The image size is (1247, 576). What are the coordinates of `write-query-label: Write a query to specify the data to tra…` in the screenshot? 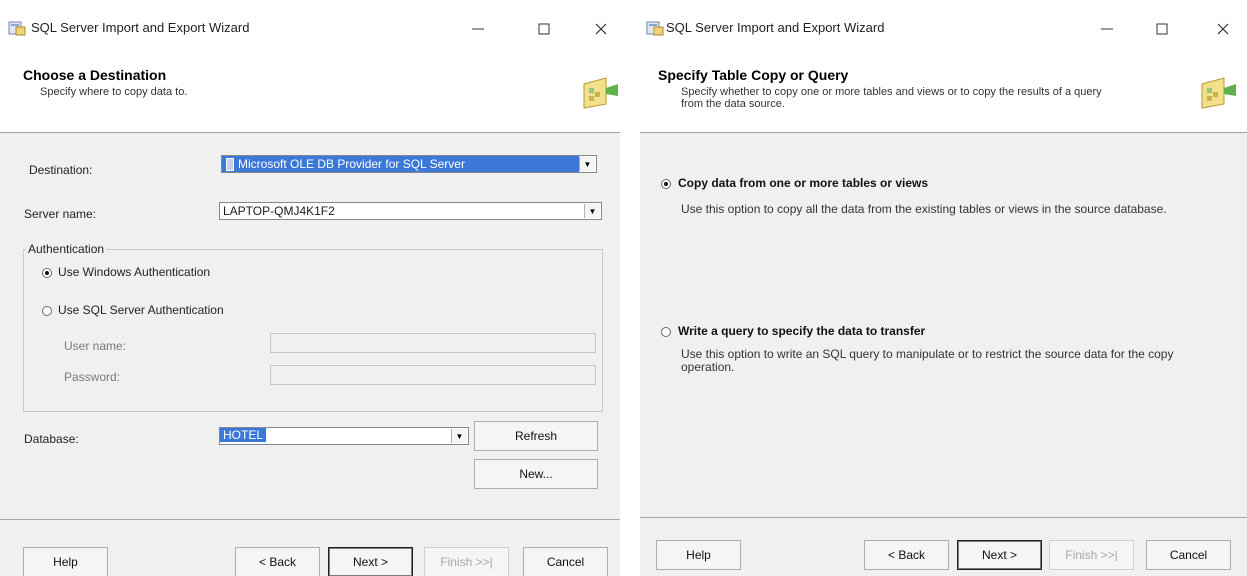 It's located at (801, 331).